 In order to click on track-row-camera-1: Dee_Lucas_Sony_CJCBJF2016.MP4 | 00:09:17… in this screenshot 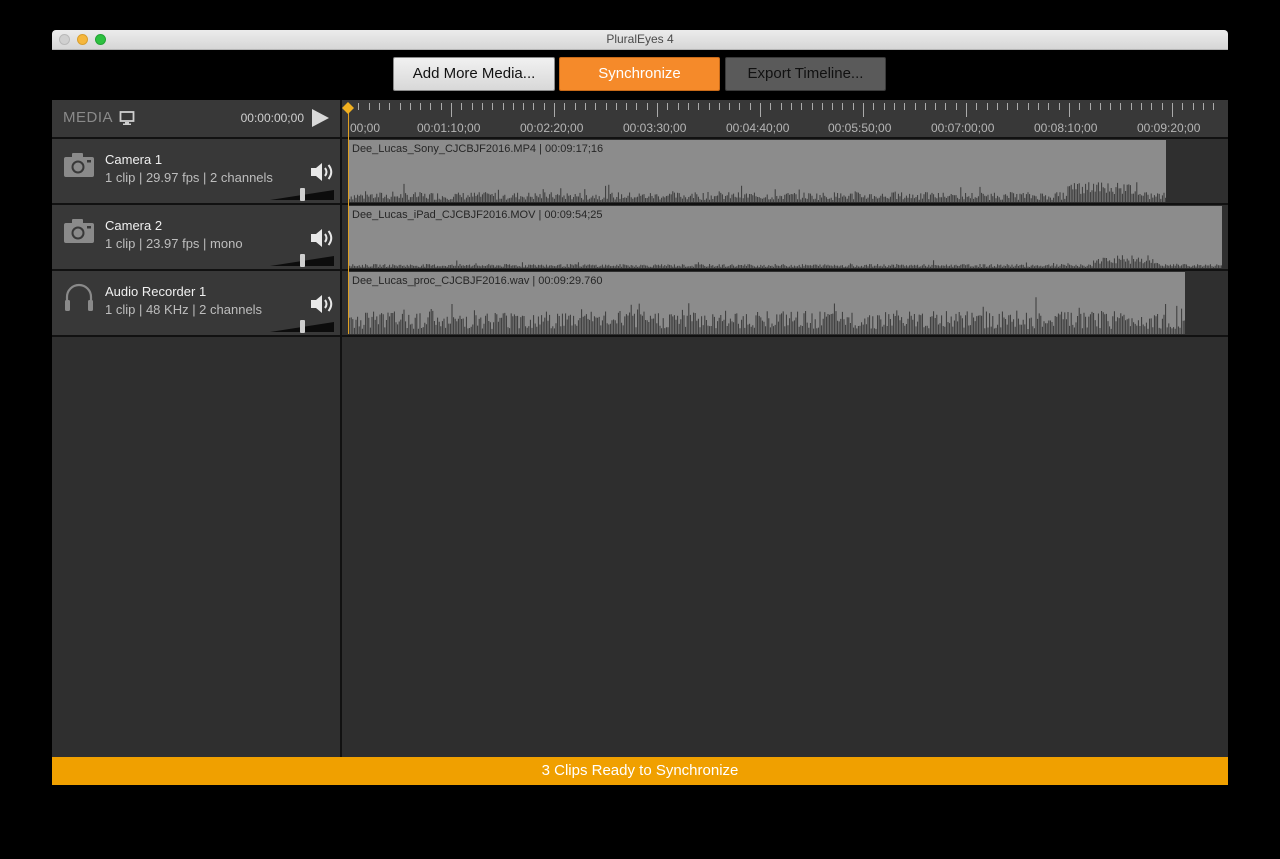, I will do `click(785, 172)`.